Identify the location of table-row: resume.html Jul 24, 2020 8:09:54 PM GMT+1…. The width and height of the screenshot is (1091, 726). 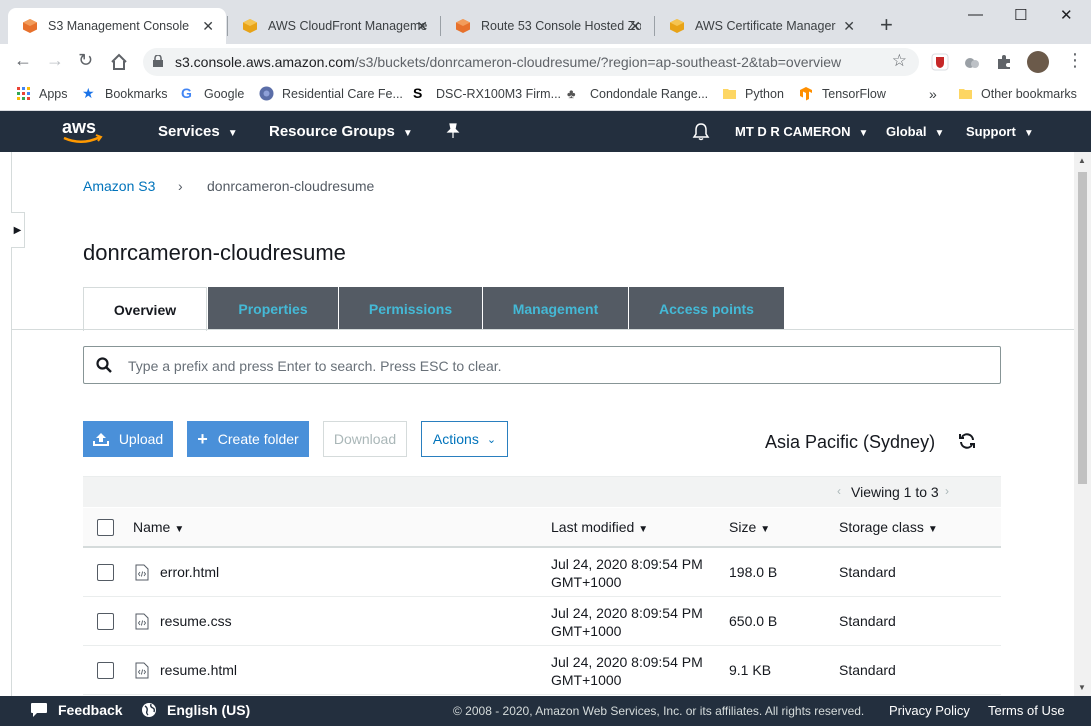
(542, 670).